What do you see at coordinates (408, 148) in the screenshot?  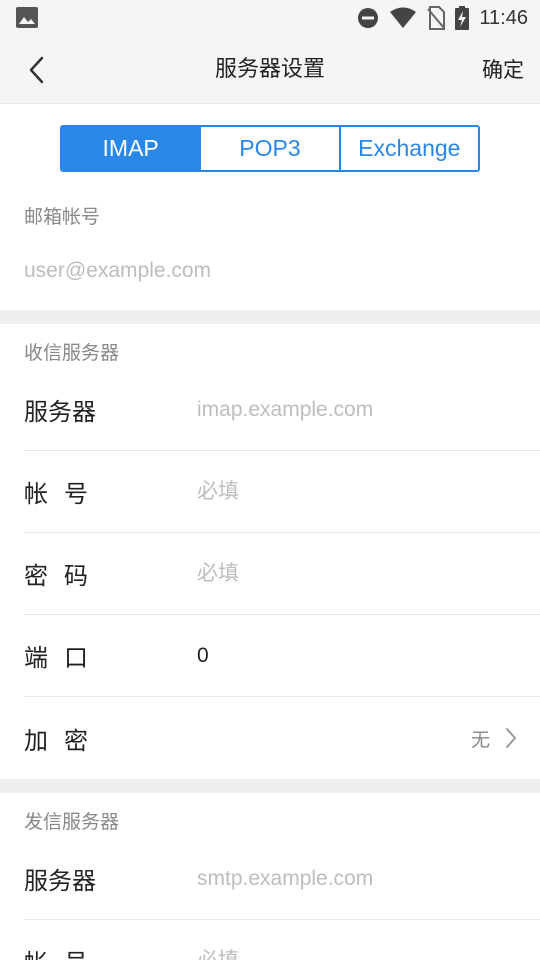 I see `tab-exchange: Exchange` at bounding box center [408, 148].